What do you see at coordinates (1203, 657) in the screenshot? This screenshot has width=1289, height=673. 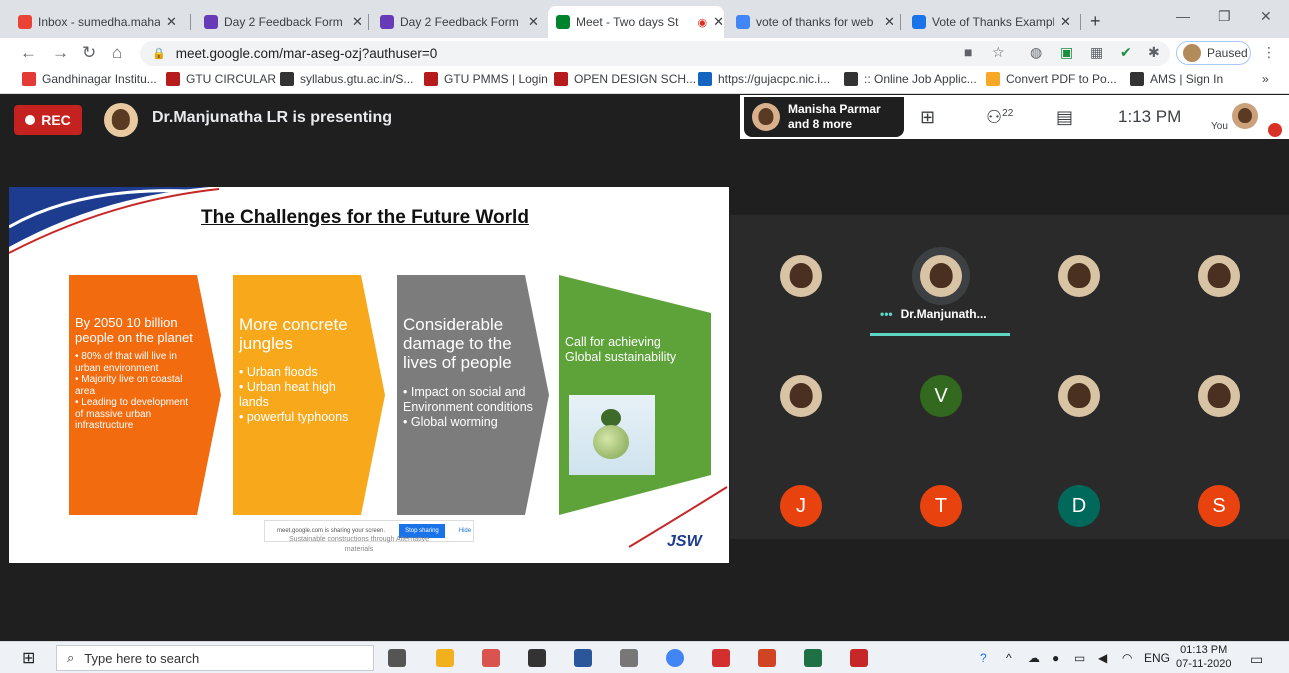 I see `taskbar-clock: 01:13 PM 07-11-2020` at bounding box center [1203, 657].